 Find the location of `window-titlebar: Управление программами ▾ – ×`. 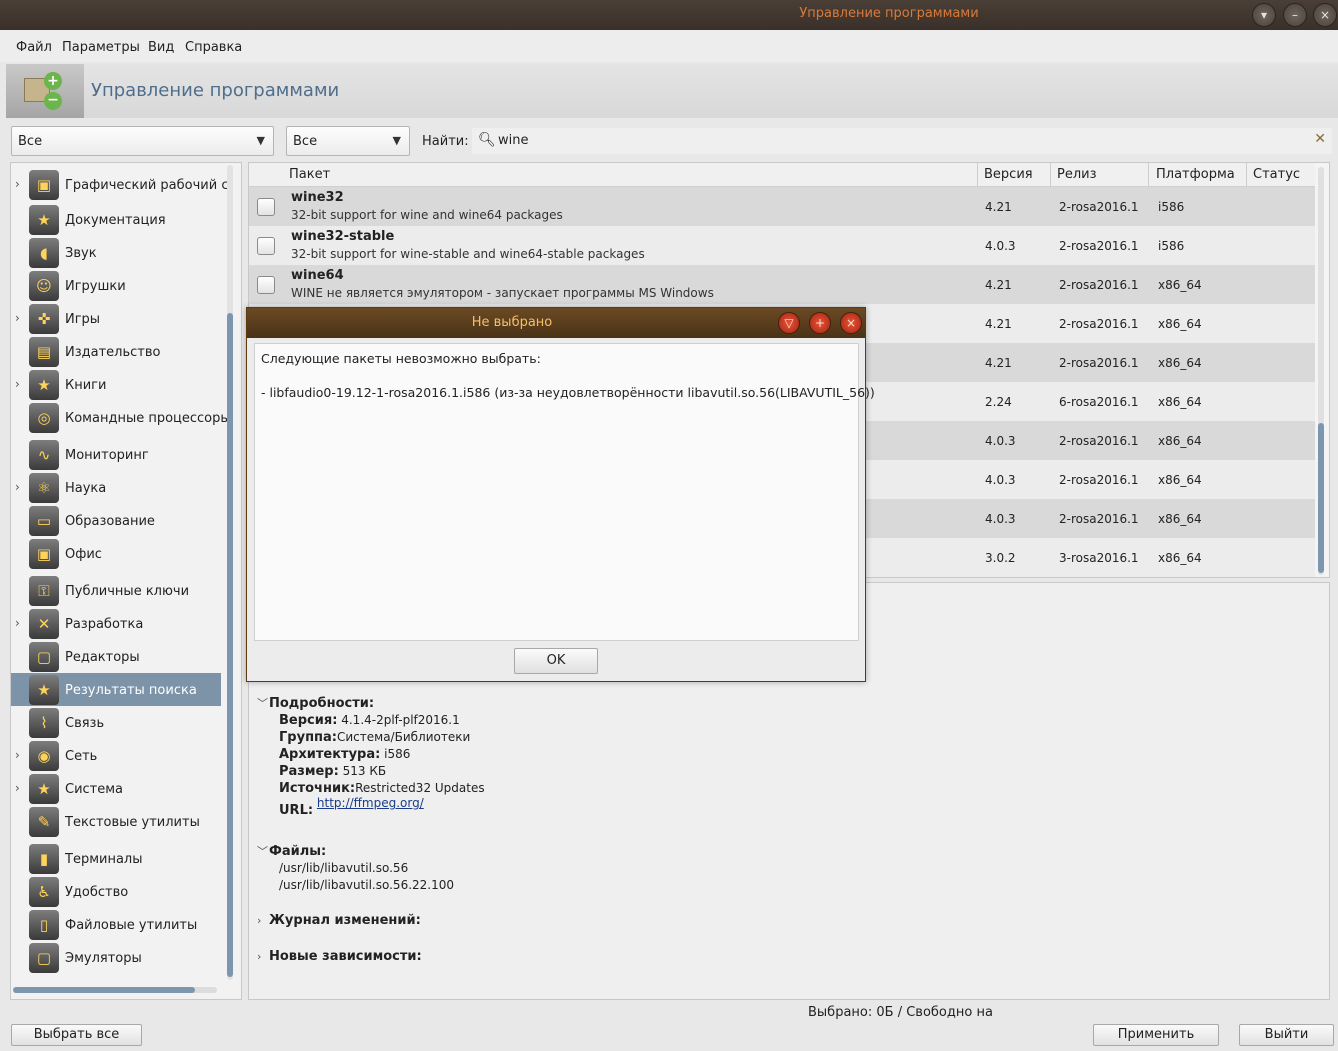

window-titlebar: Управление программами ▾ – × is located at coordinates (669, 15).